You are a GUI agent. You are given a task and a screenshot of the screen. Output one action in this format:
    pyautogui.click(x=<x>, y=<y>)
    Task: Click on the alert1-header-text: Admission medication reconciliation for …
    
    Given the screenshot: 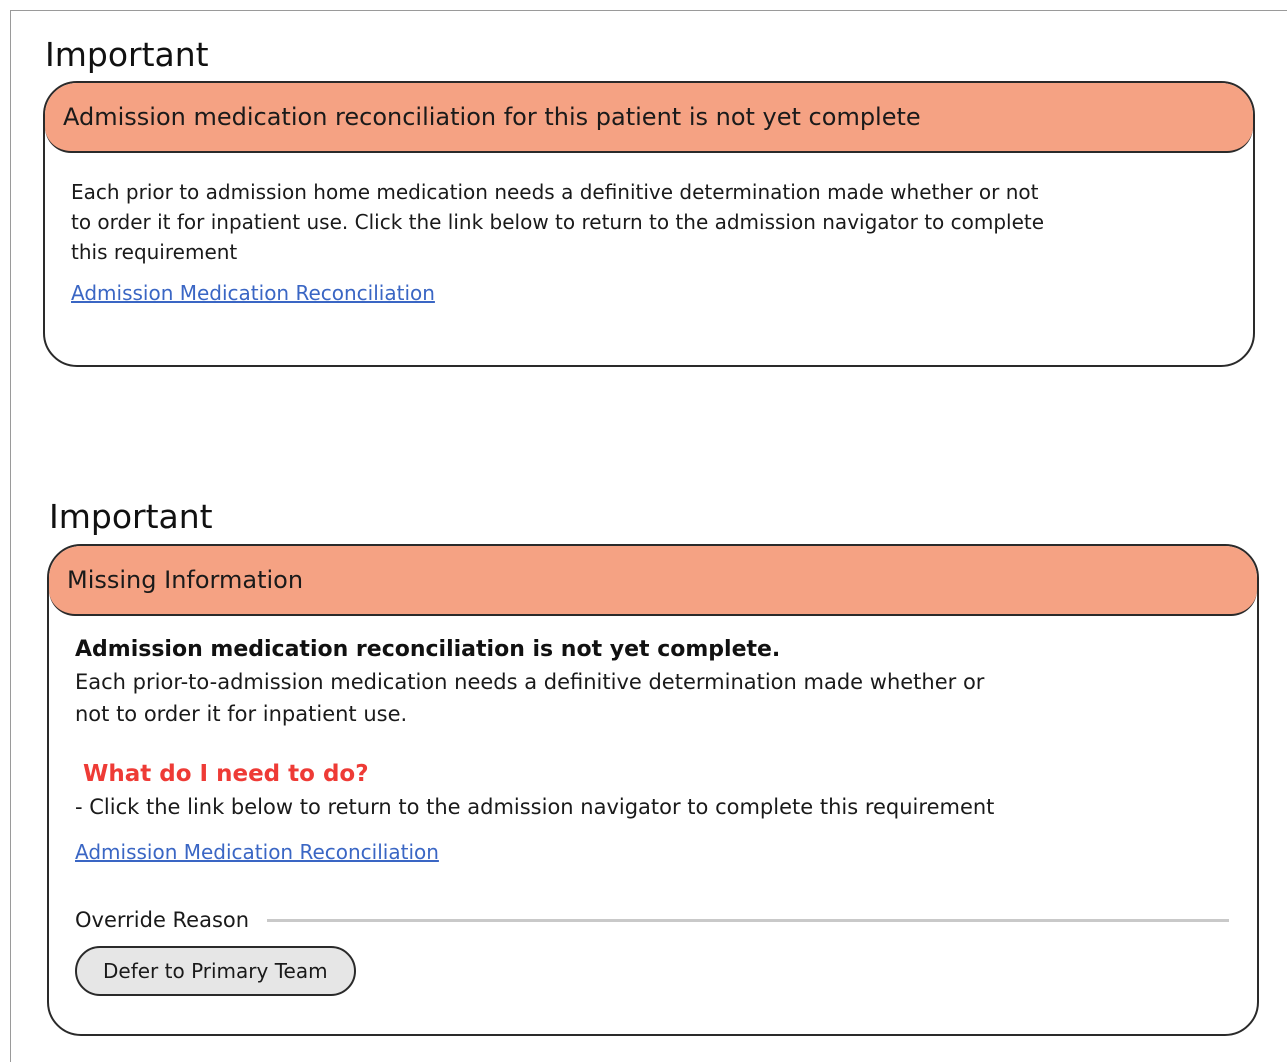 What is the action you would take?
    pyautogui.click(x=492, y=117)
    